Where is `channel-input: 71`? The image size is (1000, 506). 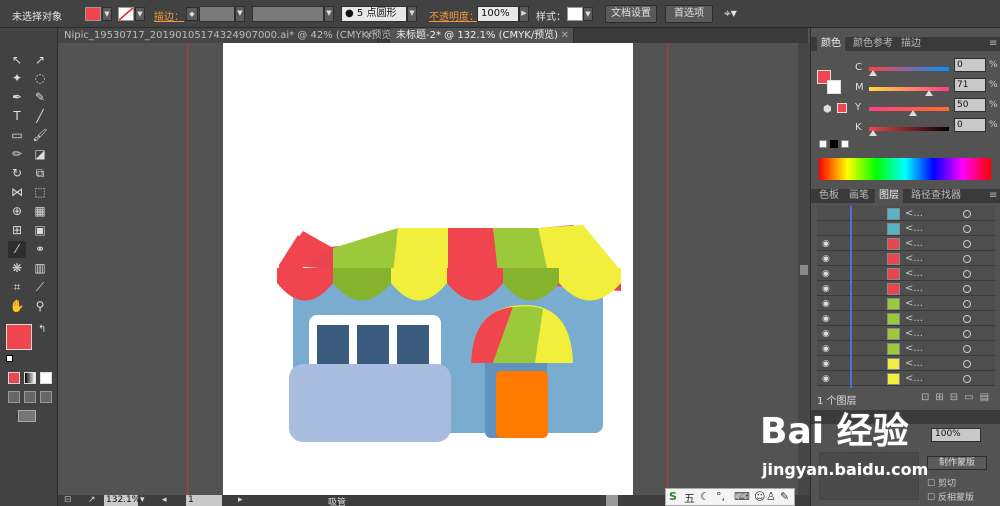 channel-input: 71 is located at coordinates (970, 85).